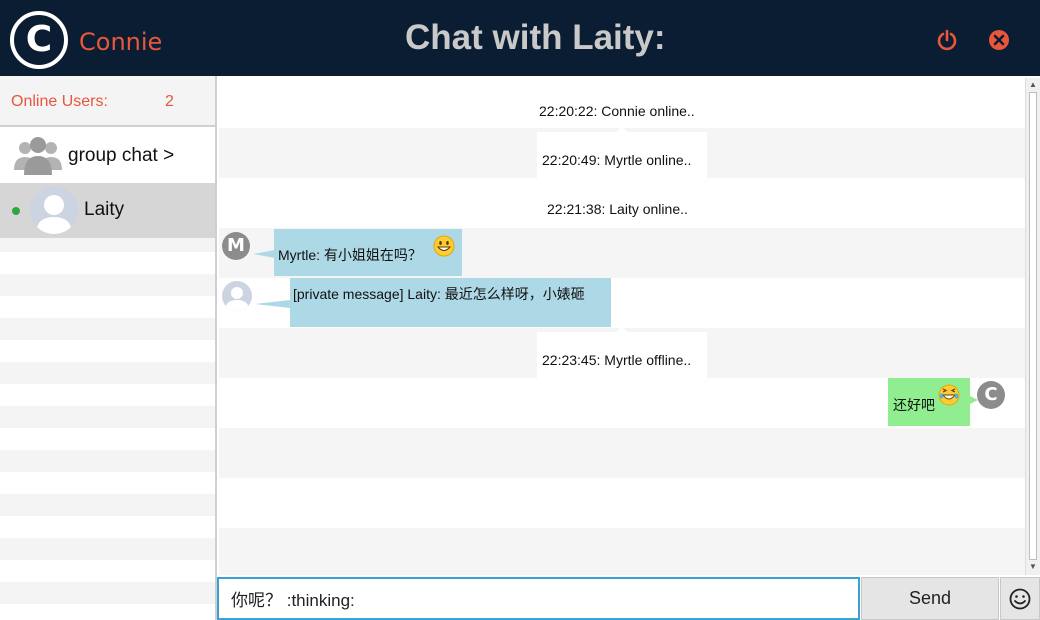 Image resolution: width=1040 pixels, height=620 pixels. I want to click on online-users-label: Online Users:, so click(59, 101).